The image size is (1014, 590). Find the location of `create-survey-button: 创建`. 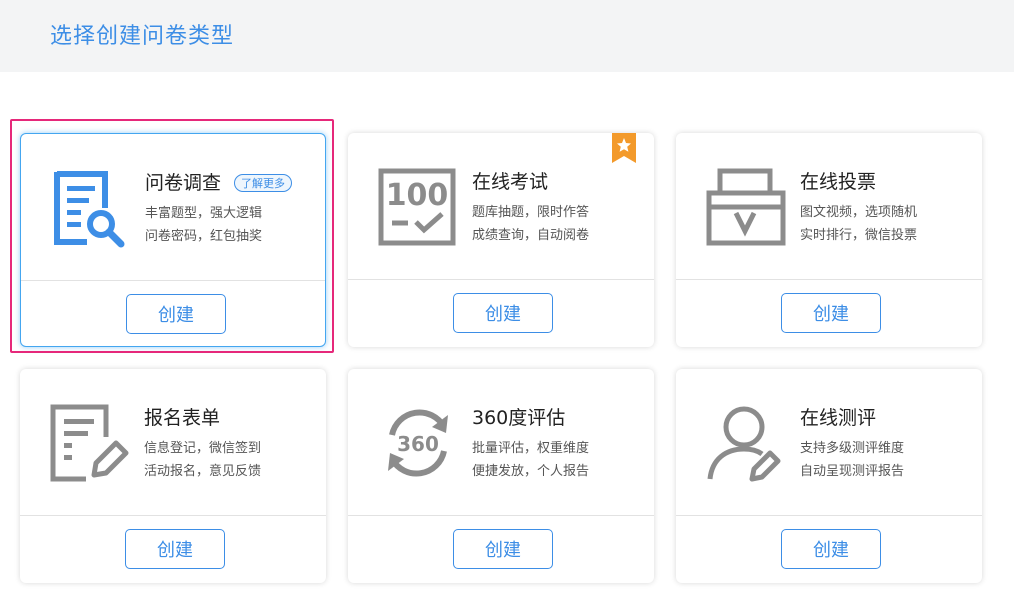

create-survey-button: 创建 is located at coordinates (176, 314).